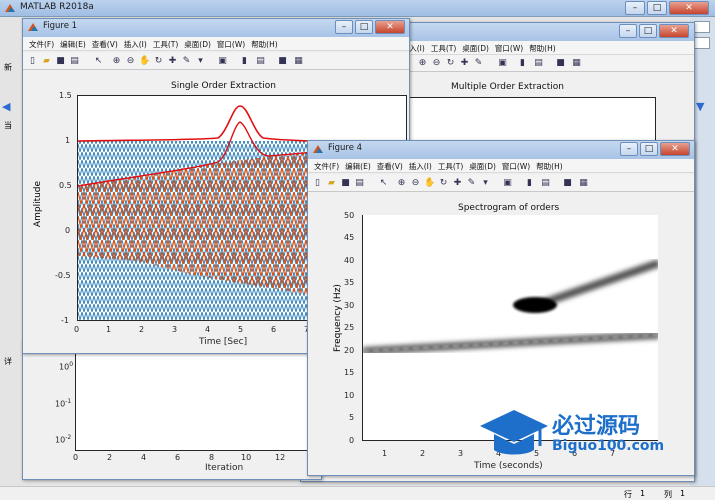 Image resolution: width=715 pixels, height=500 pixels. I want to click on back-arrow-icon: ◀, so click(8, 106).